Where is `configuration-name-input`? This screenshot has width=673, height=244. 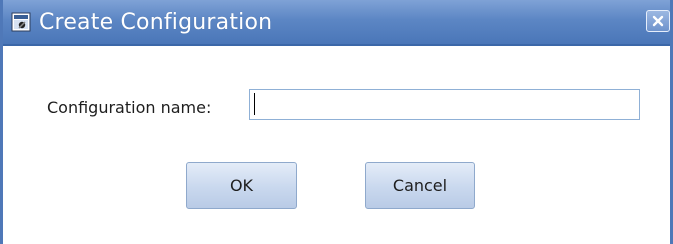
configuration-name-input is located at coordinates (444, 104).